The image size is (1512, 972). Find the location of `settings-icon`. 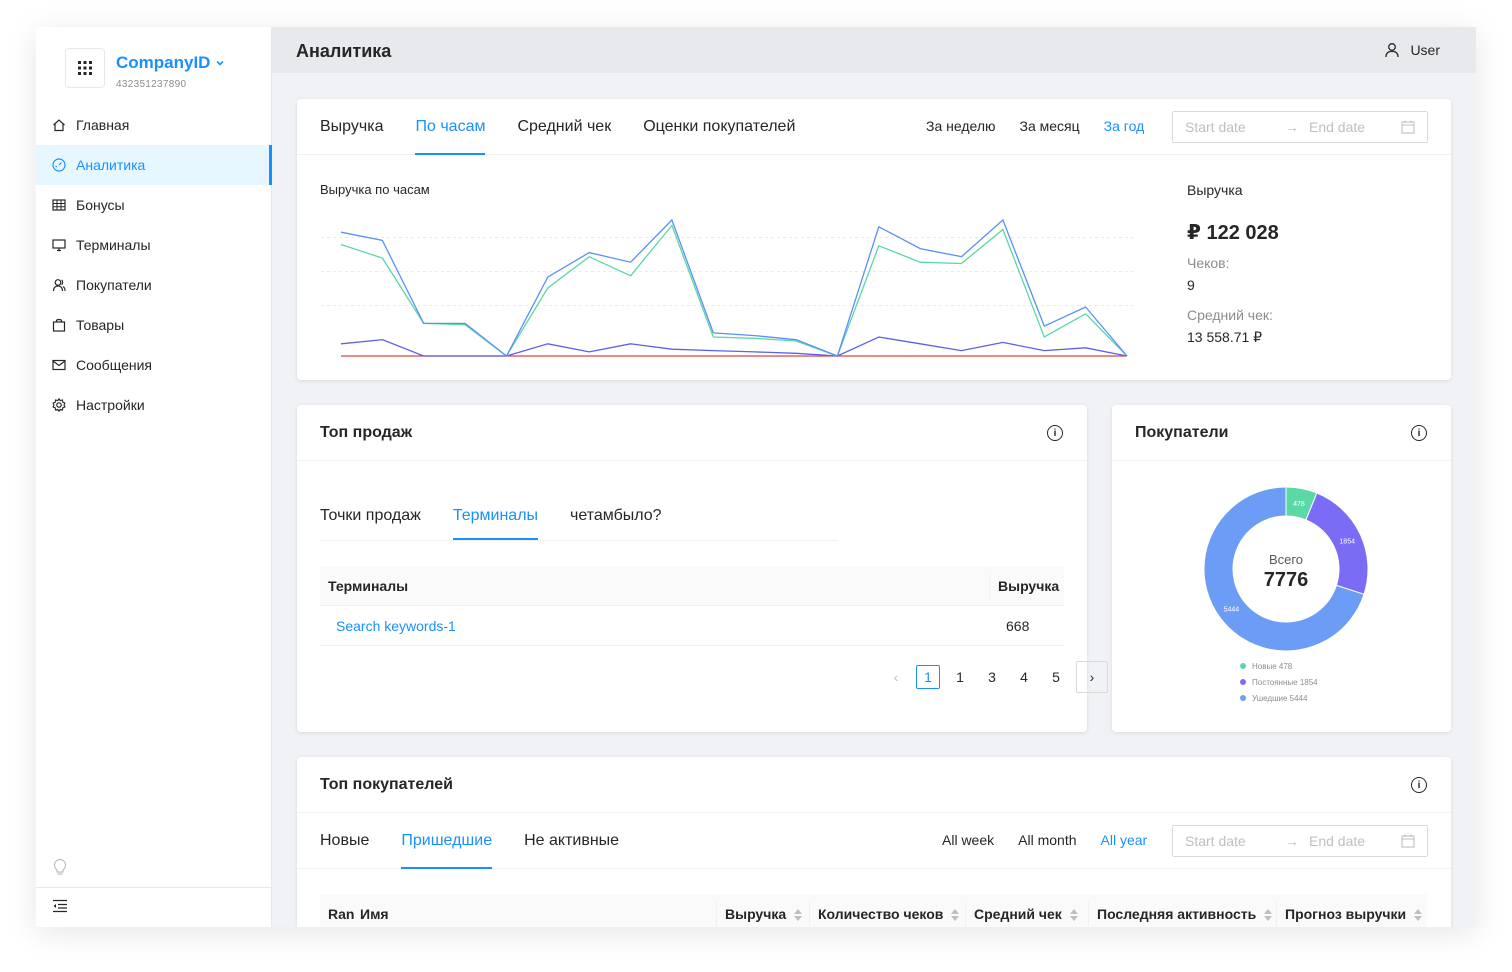

settings-icon is located at coordinates (59, 405).